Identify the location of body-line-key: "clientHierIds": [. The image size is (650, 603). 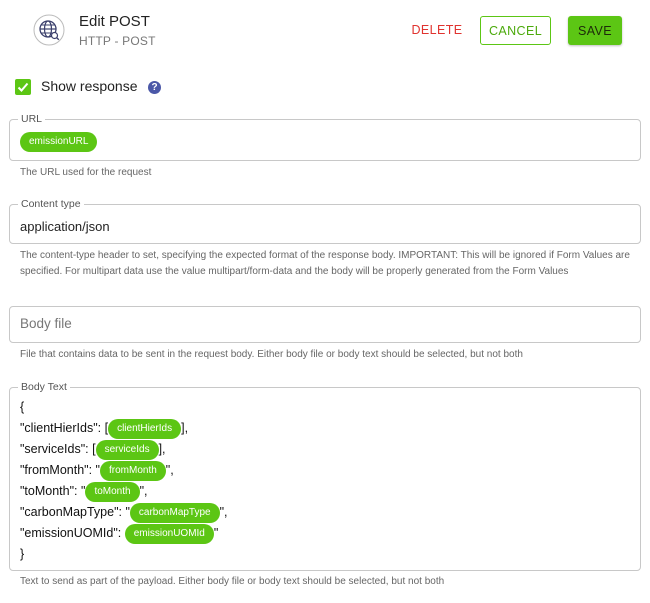
(64, 428).